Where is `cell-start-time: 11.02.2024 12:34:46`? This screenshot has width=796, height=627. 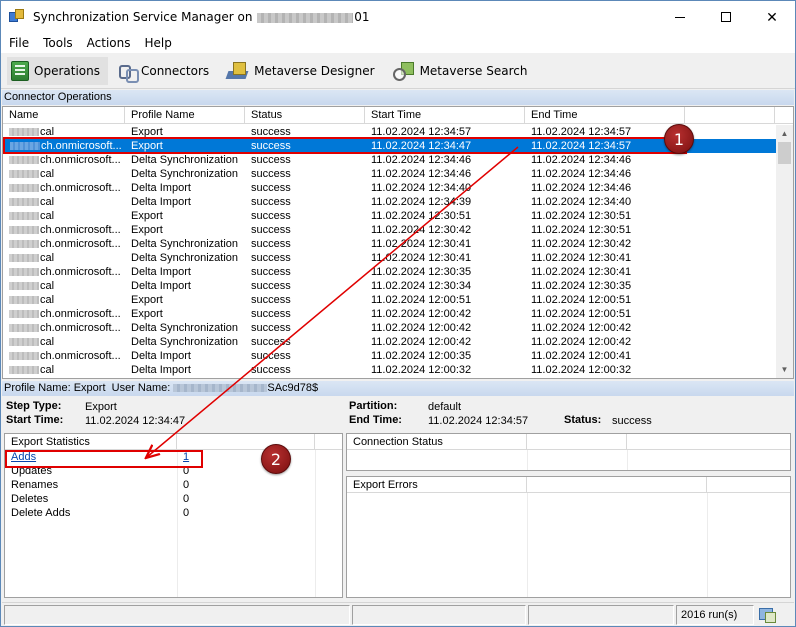 cell-start-time: 11.02.2024 12:34:46 is located at coordinates (421, 160).